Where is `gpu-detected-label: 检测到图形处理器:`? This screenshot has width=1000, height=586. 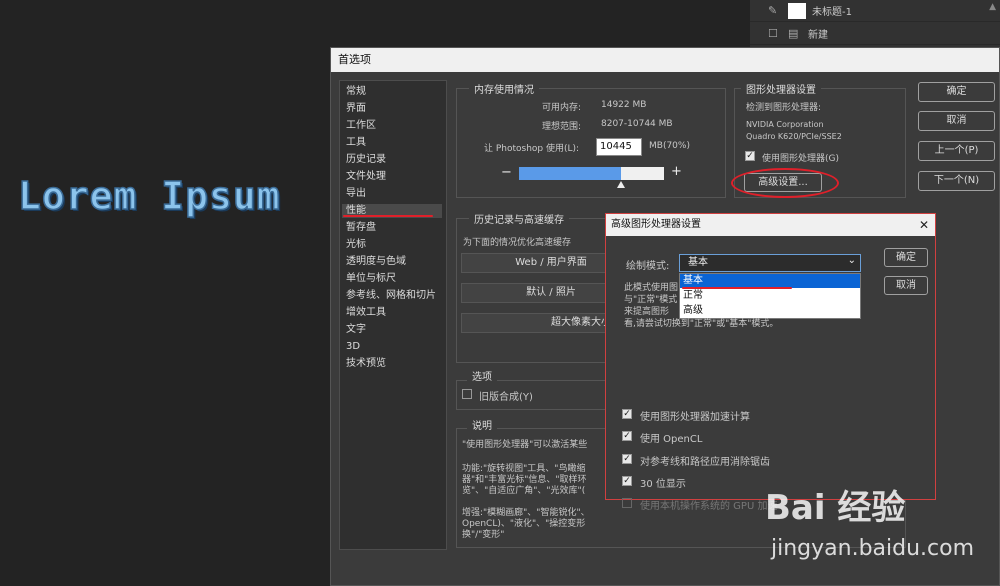 gpu-detected-label: 检测到图形处理器: is located at coordinates (784, 108).